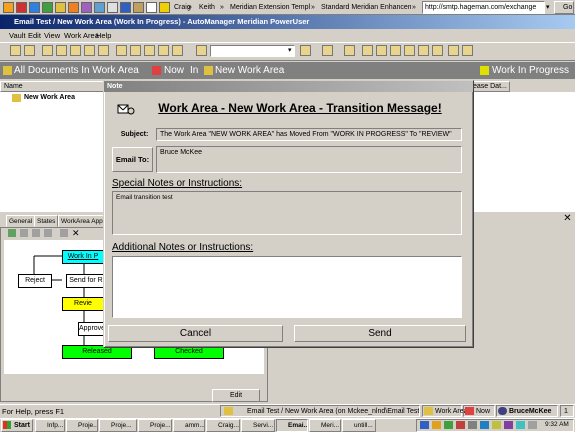 Image resolution: width=575 pixels, height=432 pixels. What do you see at coordinates (349, 50) in the screenshot?
I see `scissors-icon` at bounding box center [349, 50].